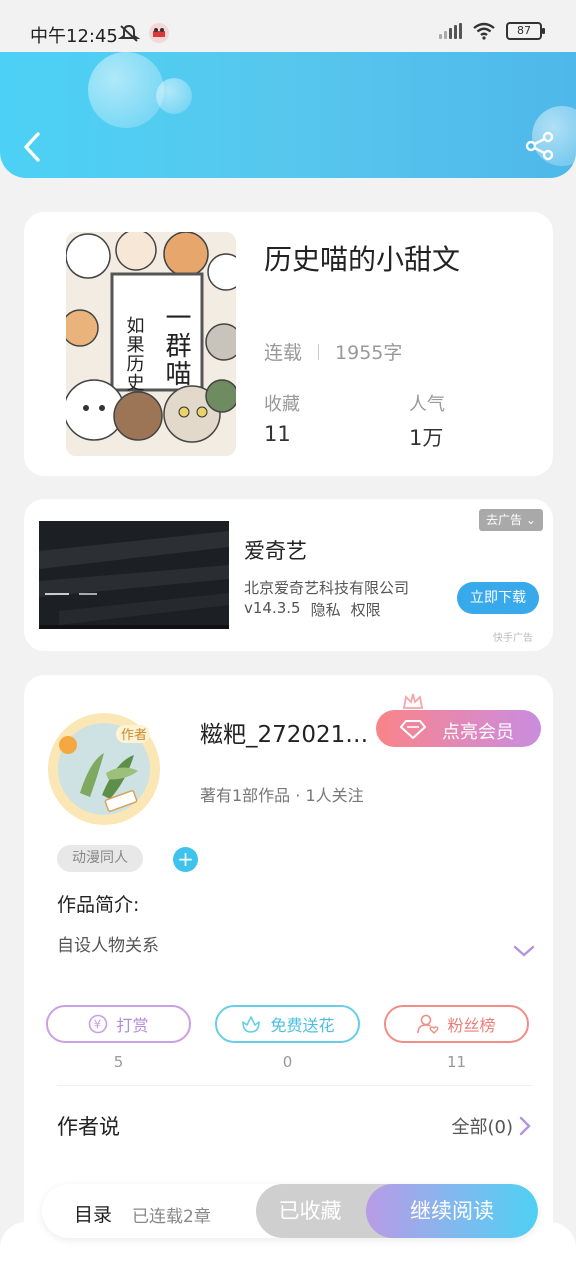  Describe the element at coordinates (132, 1025) in the screenshot. I see `tip-label: 打赏` at that location.